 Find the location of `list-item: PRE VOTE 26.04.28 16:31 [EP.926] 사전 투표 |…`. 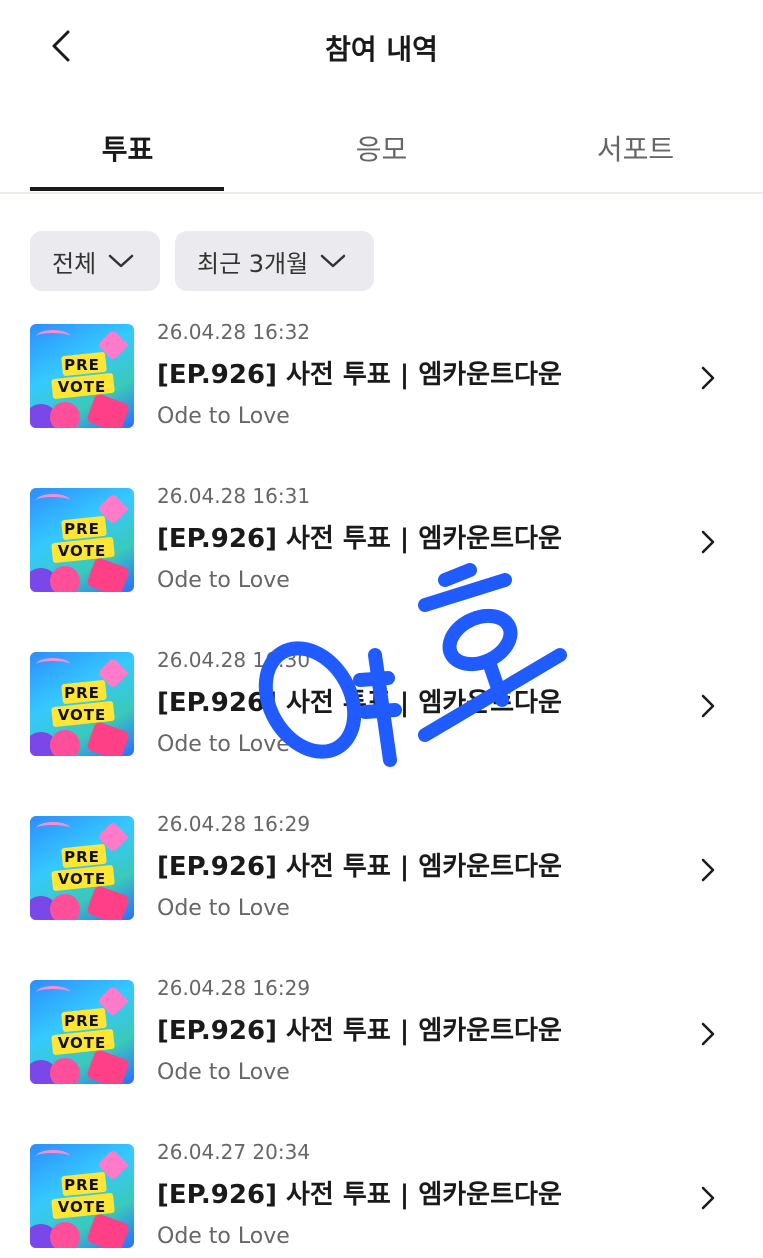

list-item: PRE VOTE 26.04.28 16:31 [EP.926] 사전 투표 |… is located at coordinates (381, 542).